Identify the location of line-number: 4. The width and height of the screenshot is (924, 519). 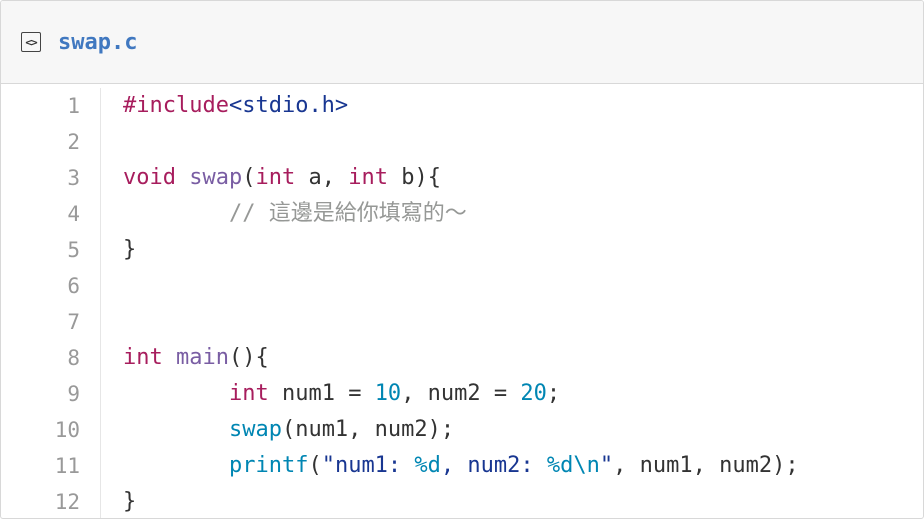
(50, 214).